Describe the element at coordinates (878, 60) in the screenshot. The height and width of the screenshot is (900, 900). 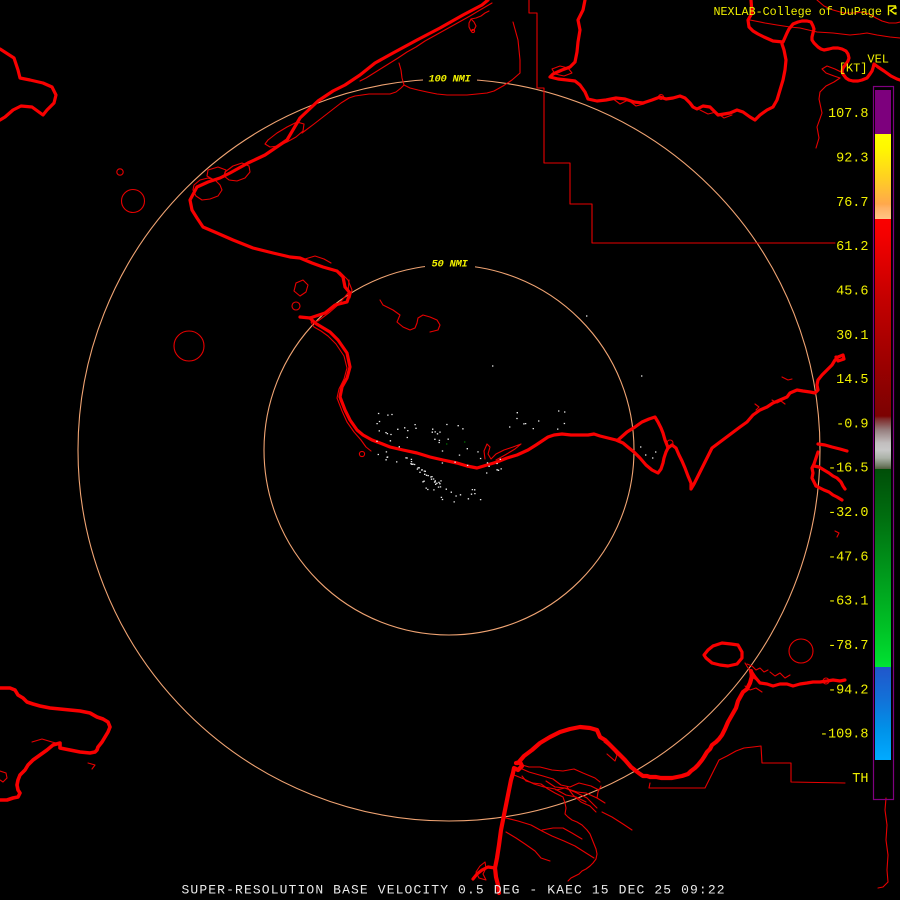
I see `svg-text: VEL` at that location.